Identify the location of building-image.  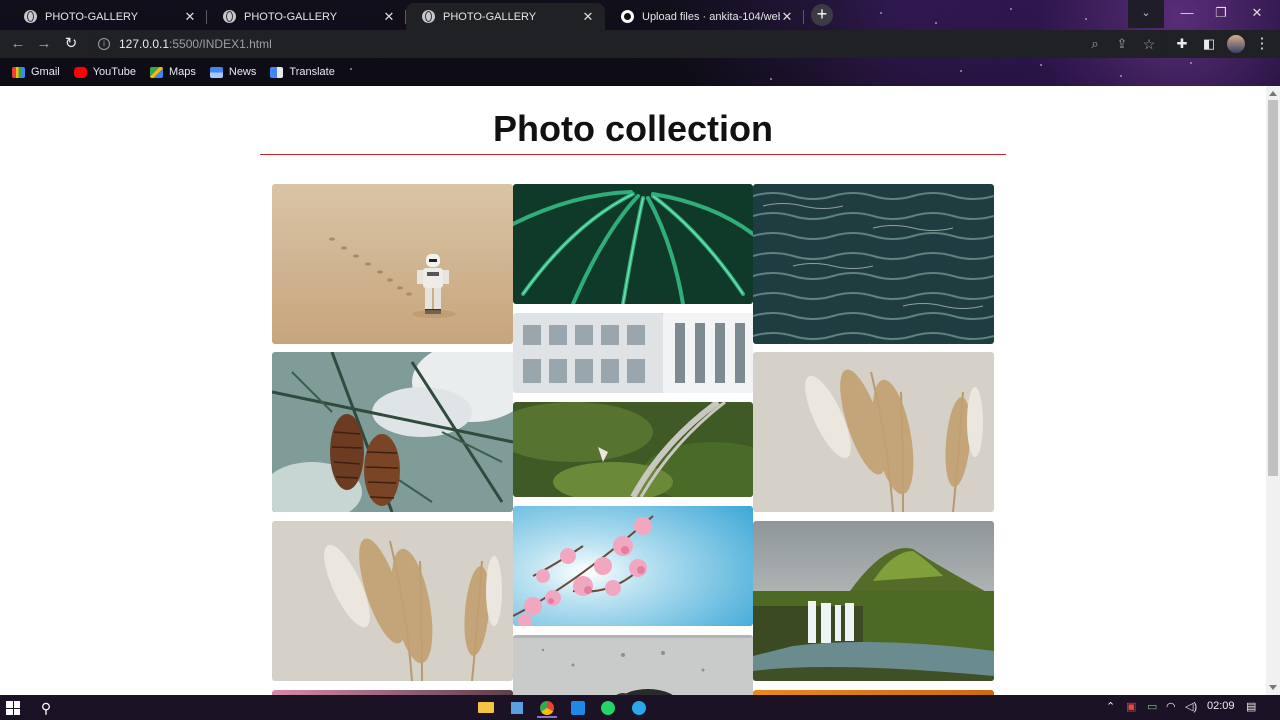
(633, 353).